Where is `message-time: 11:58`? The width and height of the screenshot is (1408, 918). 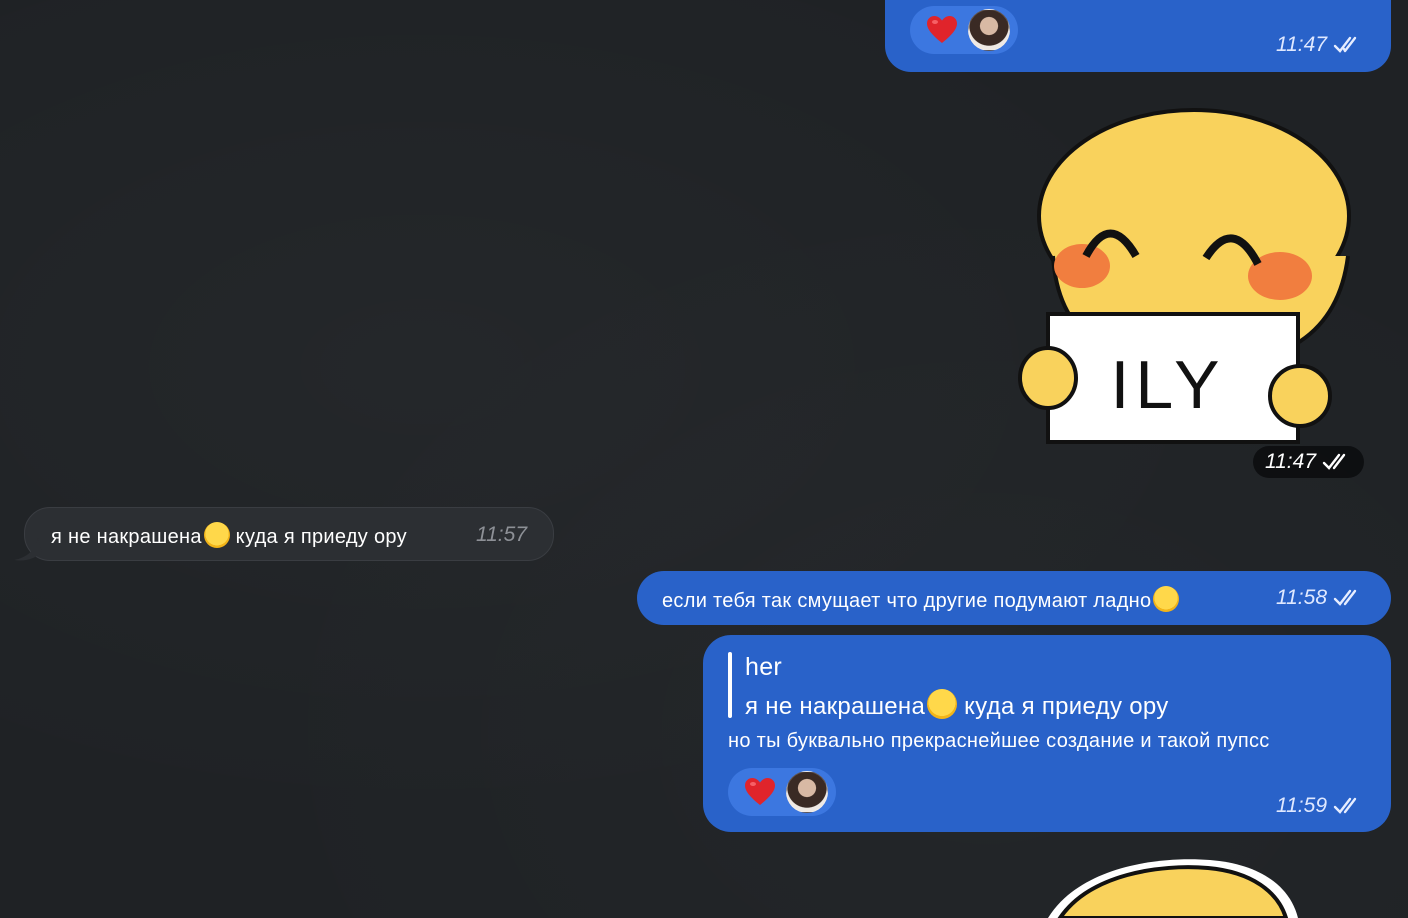 message-time: 11:58 is located at coordinates (1319, 598).